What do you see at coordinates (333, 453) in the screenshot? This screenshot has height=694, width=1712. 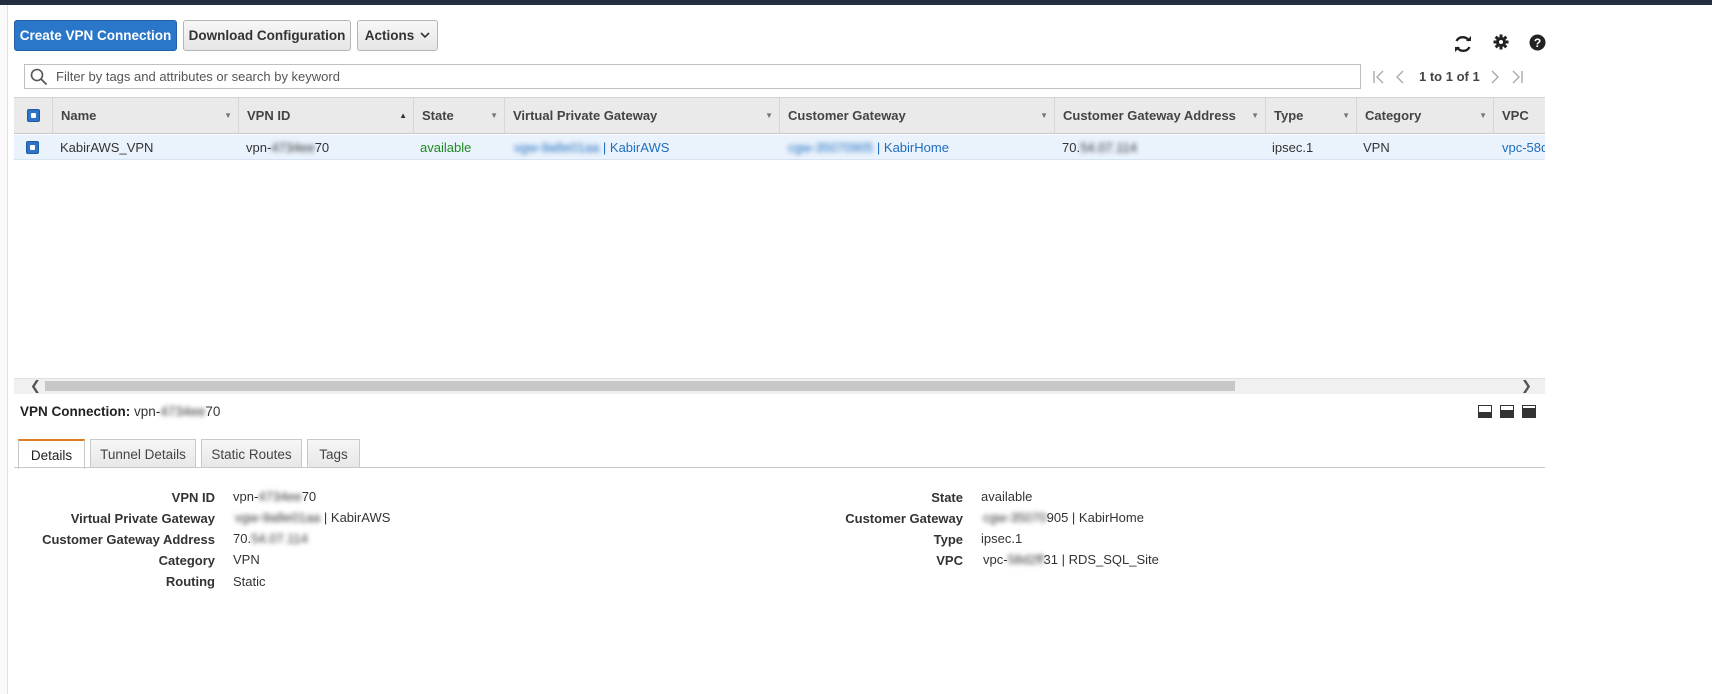 I see `tab-tags: Tags` at bounding box center [333, 453].